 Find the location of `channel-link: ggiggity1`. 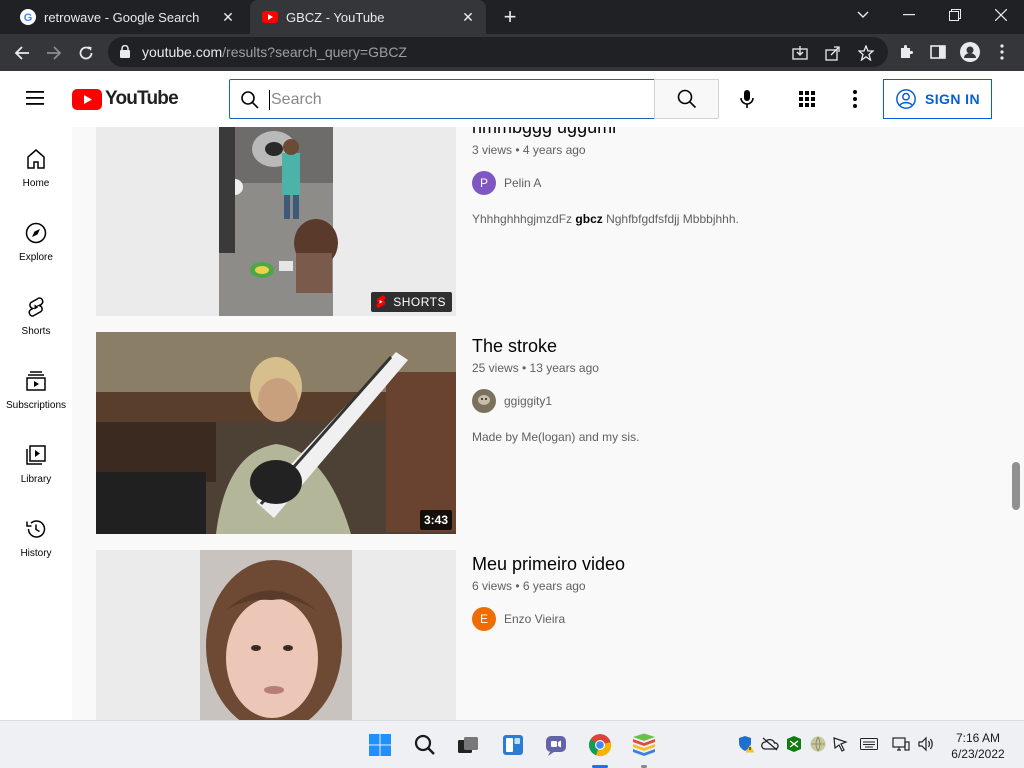

channel-link: ggiggity1 is located at coordinates (512, 401).